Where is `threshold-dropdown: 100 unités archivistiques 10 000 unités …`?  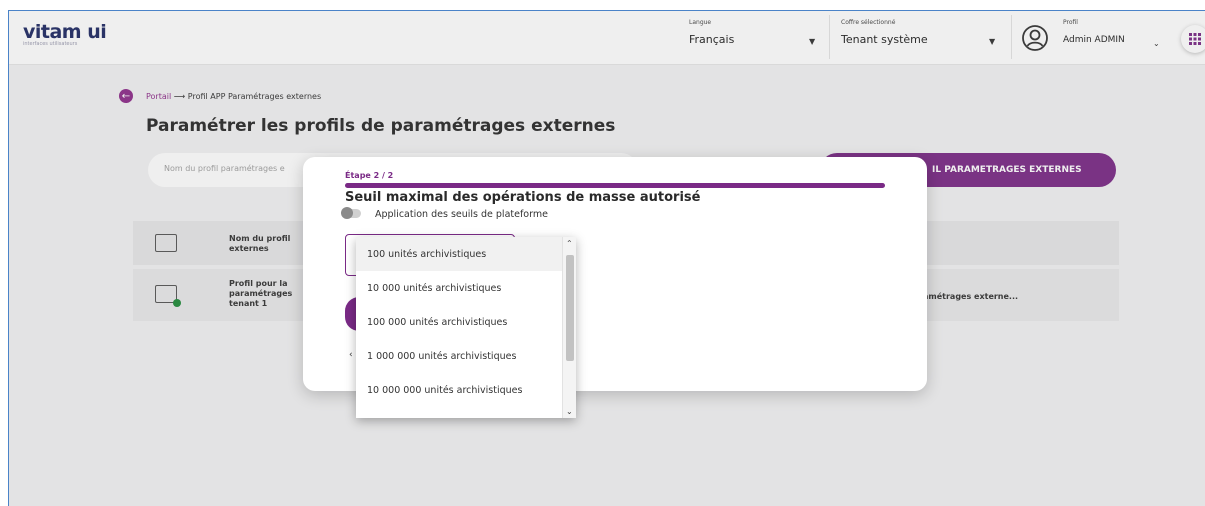
threshold-dropdown: 100 unités archivistiques 10 000 unités … is located at coordinates (466, 327).